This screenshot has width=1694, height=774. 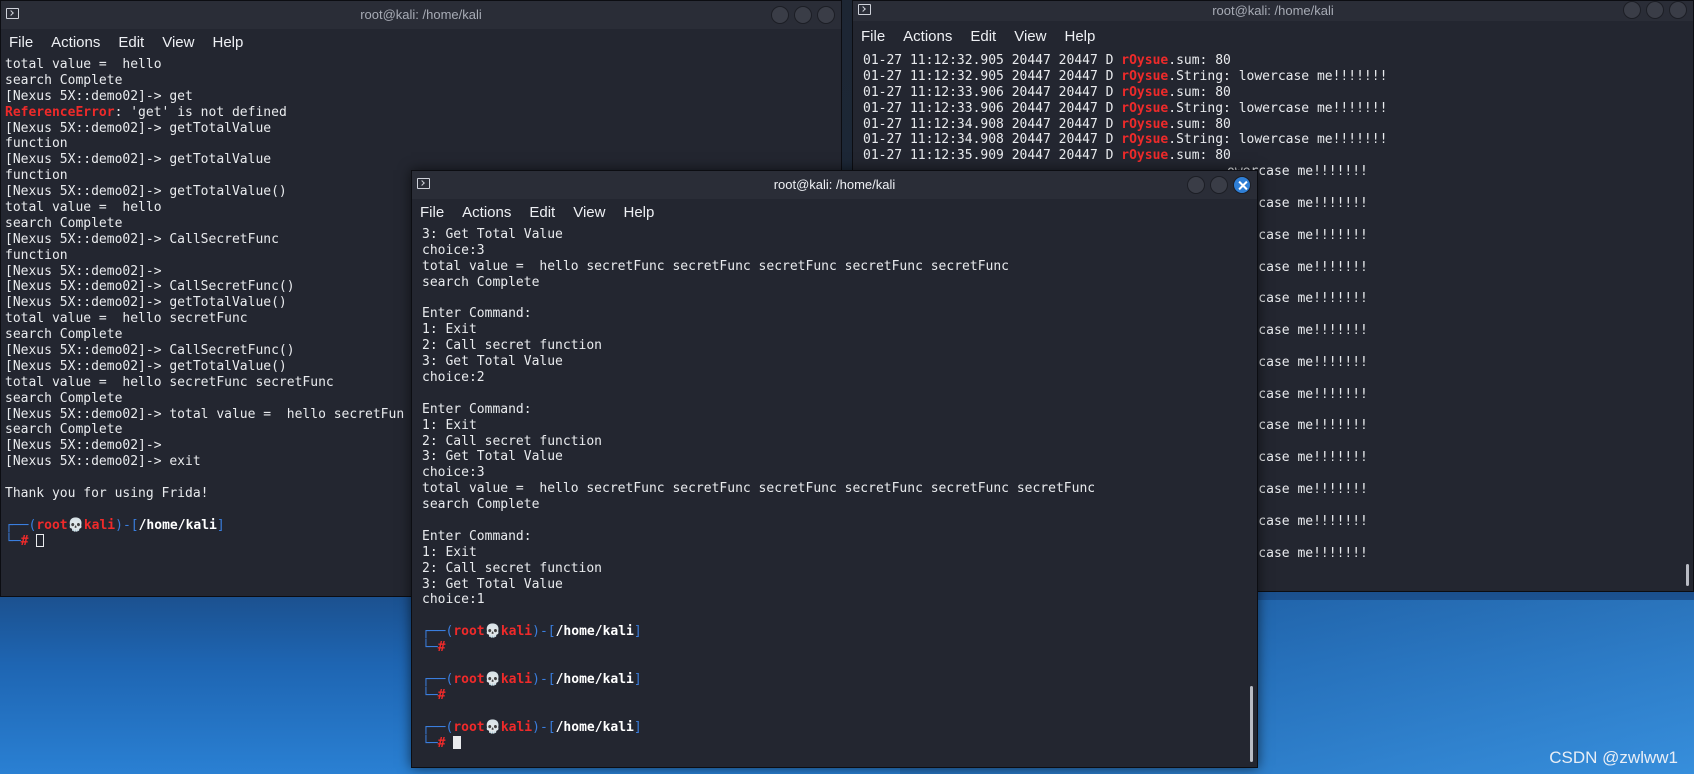 I want to click on prompt-hash: #, so click(x=441, y=695).